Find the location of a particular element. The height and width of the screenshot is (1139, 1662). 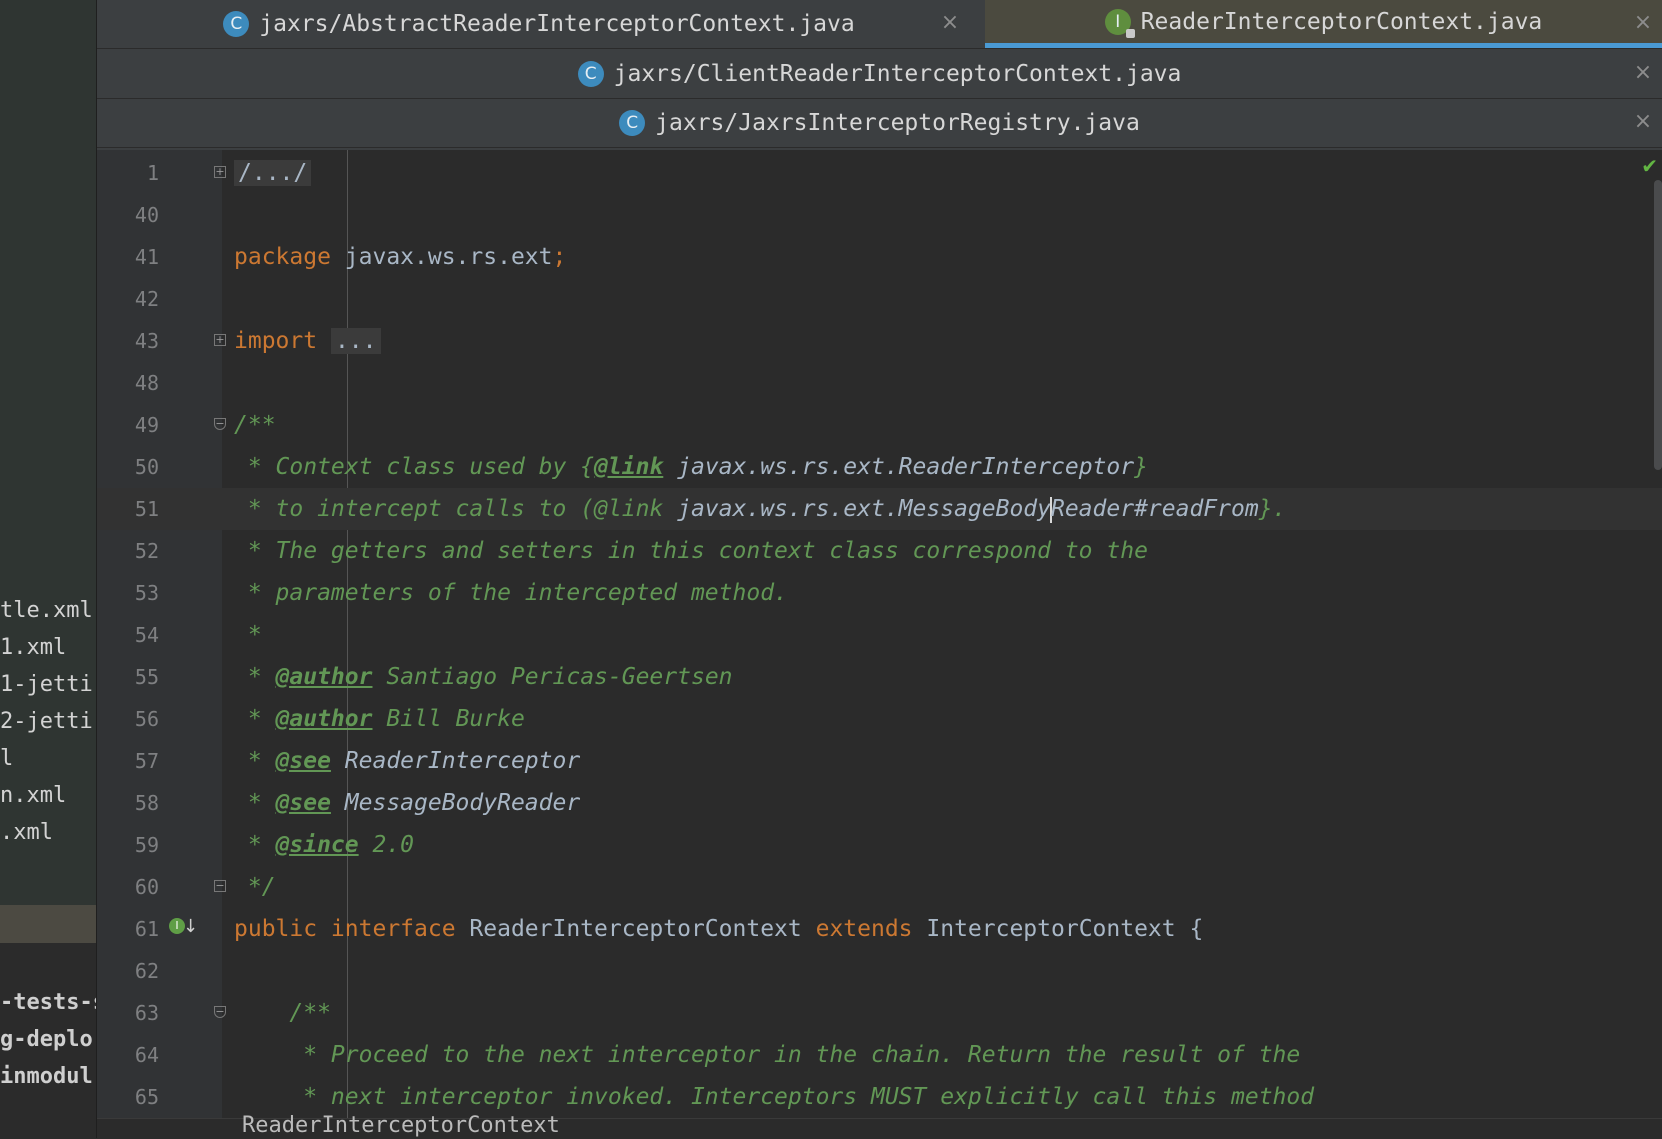

code-line: 57 * @see ReaderInterceptor is located at coordinates (879, 761).